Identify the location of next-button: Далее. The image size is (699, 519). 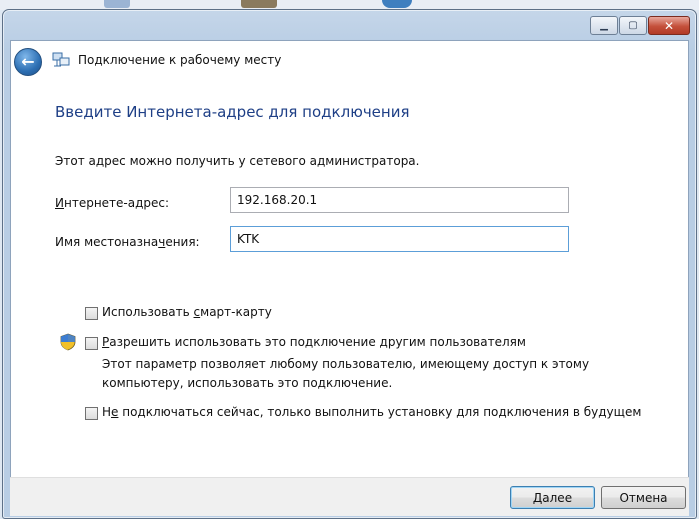
(552, 497).